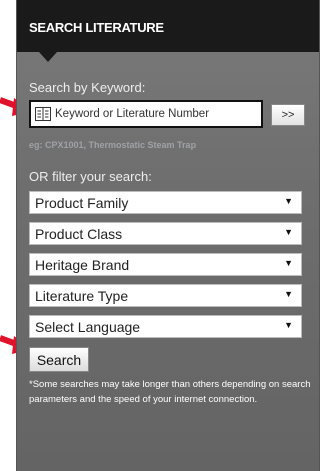 The image size is (322, 471). I want to click on select-label: Product Family, so click(82, 203).